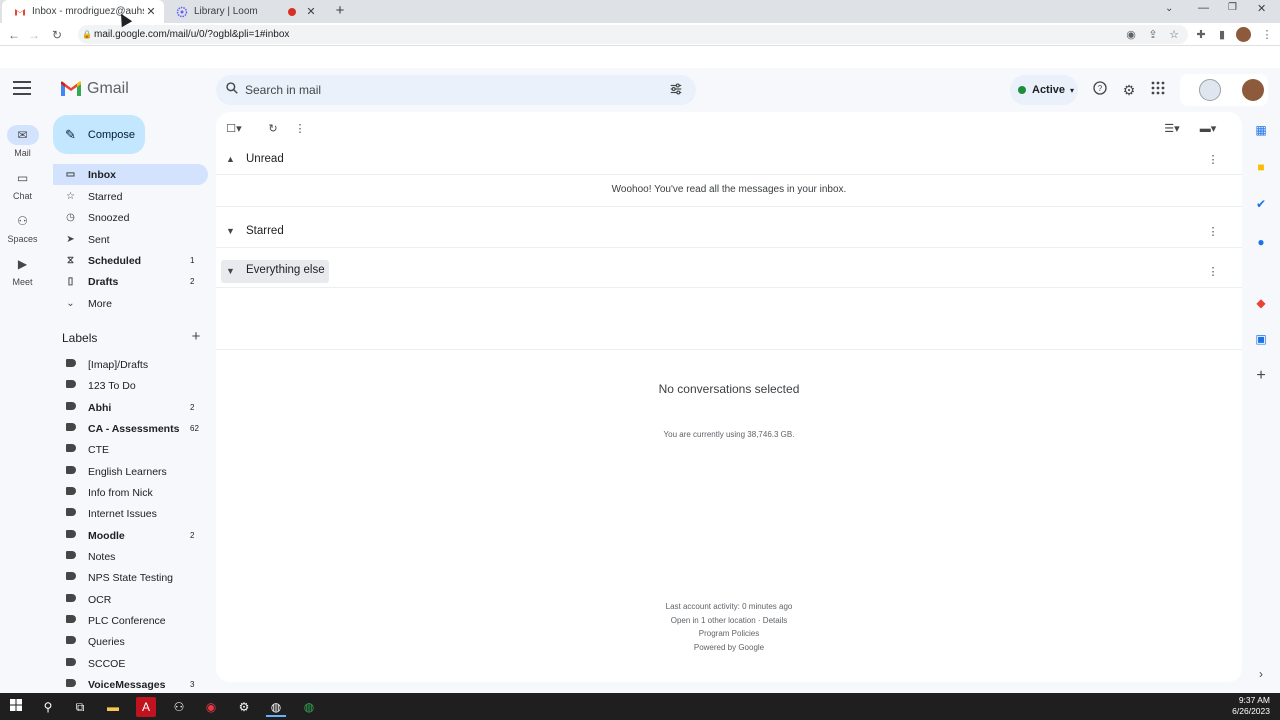 The image size is (1280, 720). What do you see at coordinates (265, 231) in the screenshot?
I see `section-title: Starred` at bounding box center [265, 231].